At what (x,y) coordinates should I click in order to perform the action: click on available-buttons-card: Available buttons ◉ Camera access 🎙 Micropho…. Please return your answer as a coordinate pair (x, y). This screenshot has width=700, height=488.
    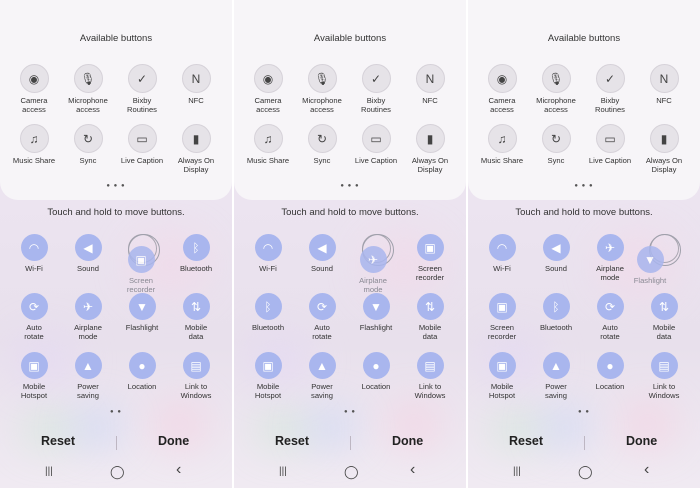
    Looking at the image, I should click on (116, 100).